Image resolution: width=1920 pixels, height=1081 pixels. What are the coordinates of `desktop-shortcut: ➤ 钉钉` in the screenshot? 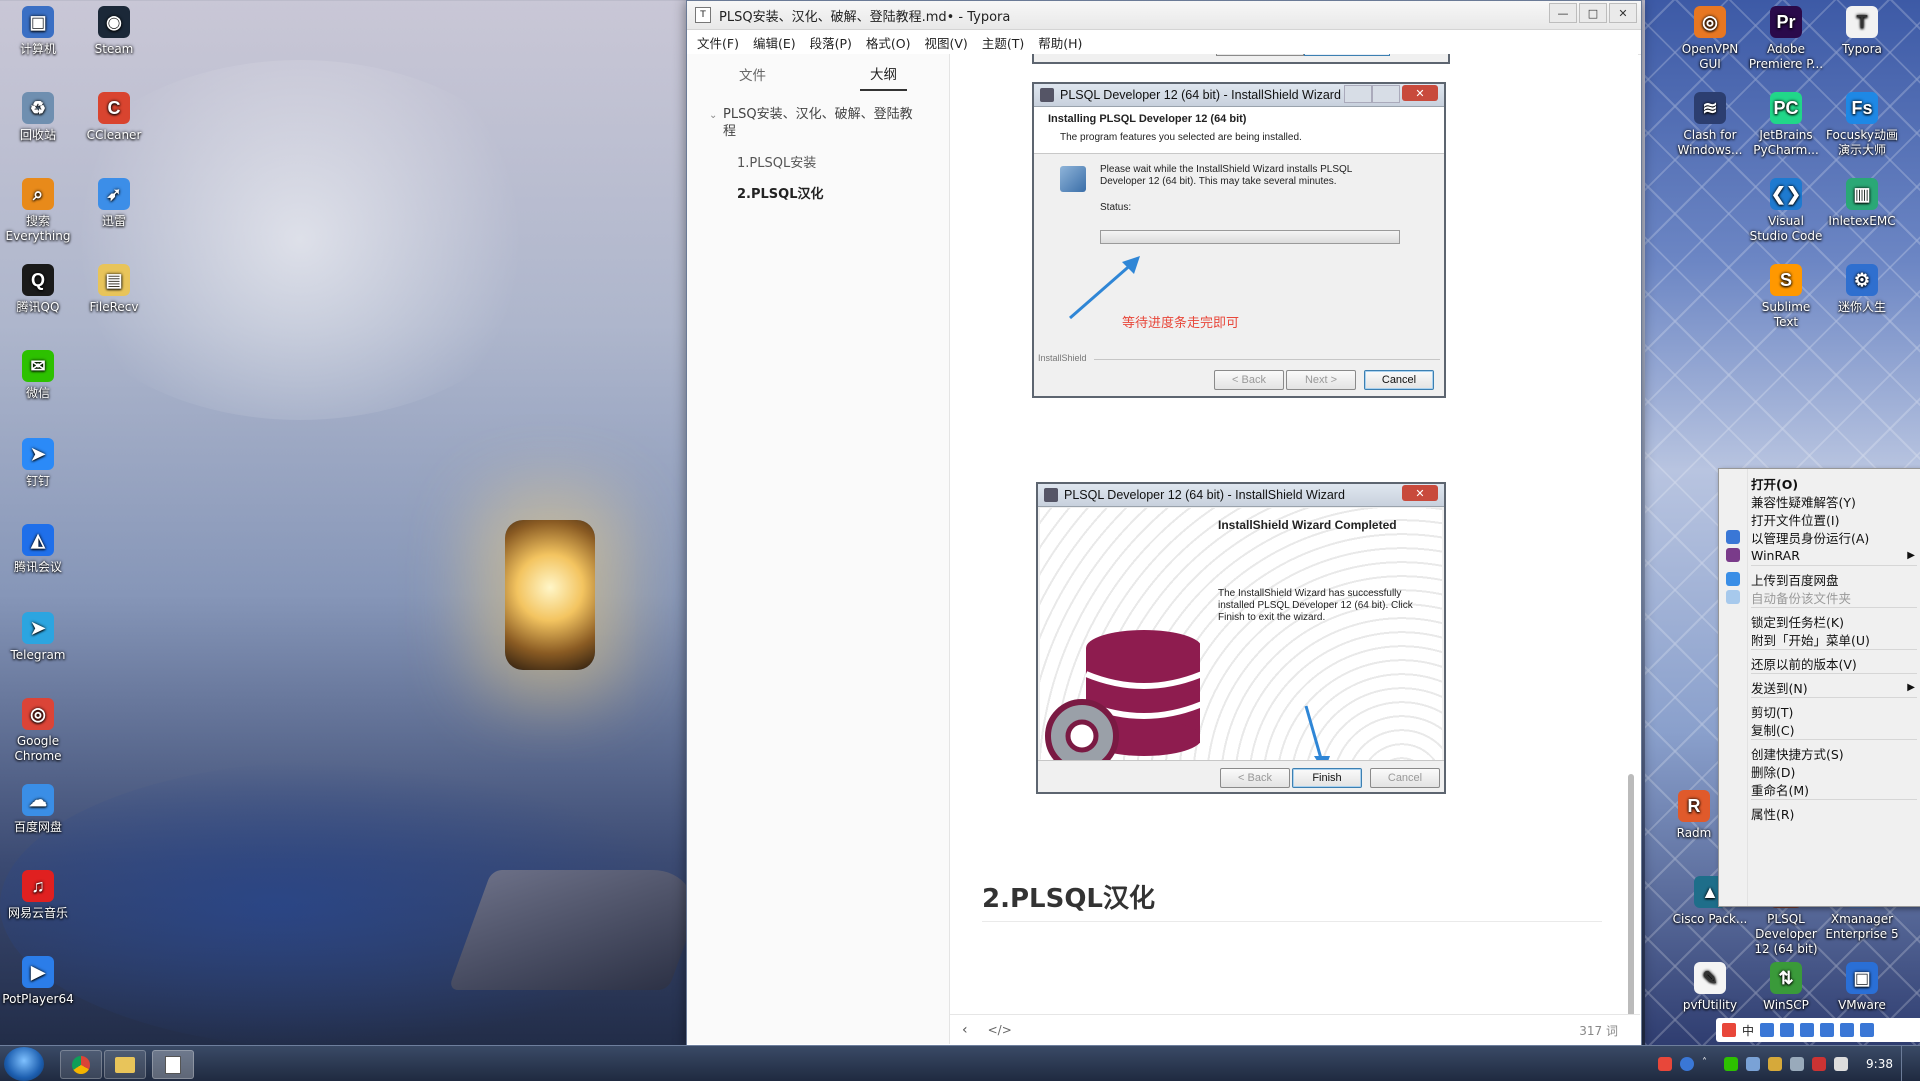 It's located at (38, 463).